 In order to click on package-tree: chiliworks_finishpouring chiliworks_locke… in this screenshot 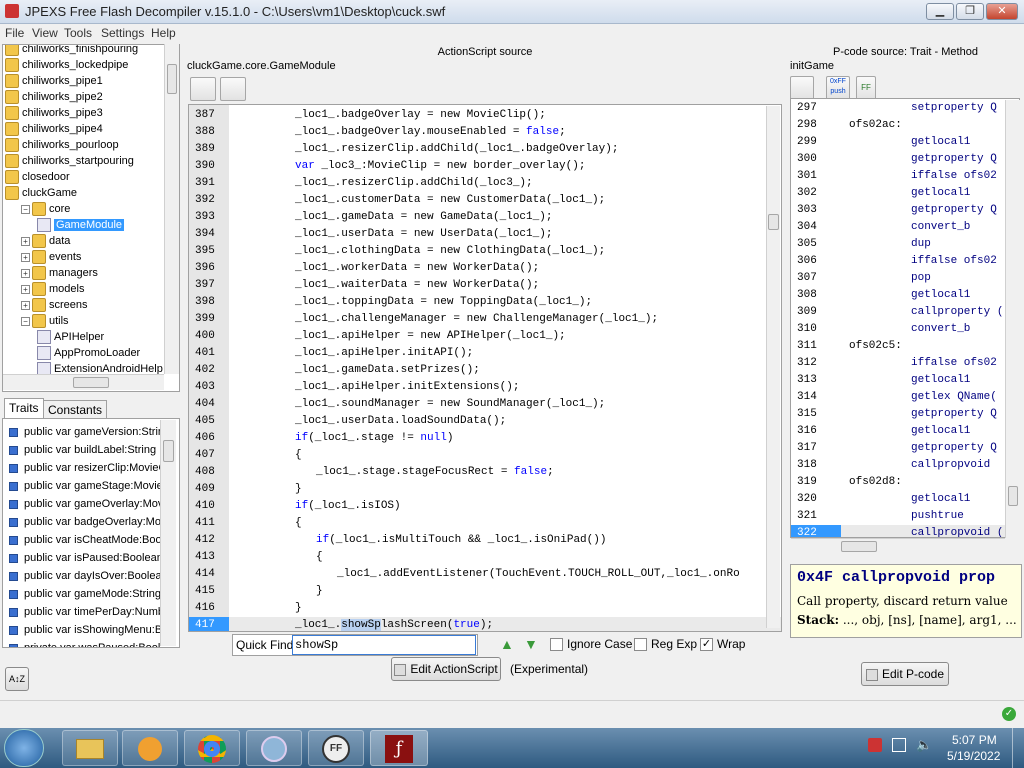, I will do `click(91, 218)`.